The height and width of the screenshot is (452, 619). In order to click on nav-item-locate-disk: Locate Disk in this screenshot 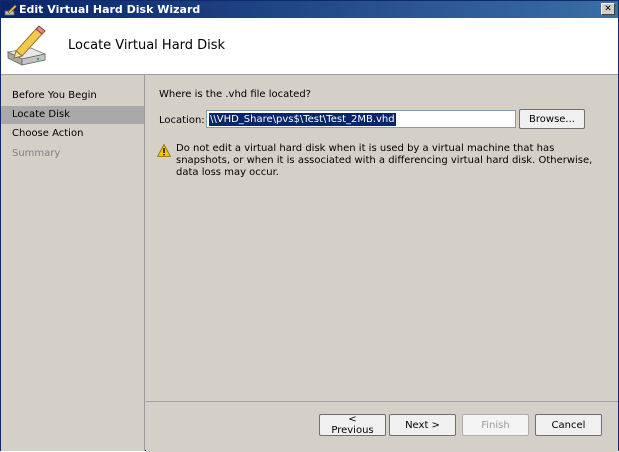, I will do `click(72, 115)`.